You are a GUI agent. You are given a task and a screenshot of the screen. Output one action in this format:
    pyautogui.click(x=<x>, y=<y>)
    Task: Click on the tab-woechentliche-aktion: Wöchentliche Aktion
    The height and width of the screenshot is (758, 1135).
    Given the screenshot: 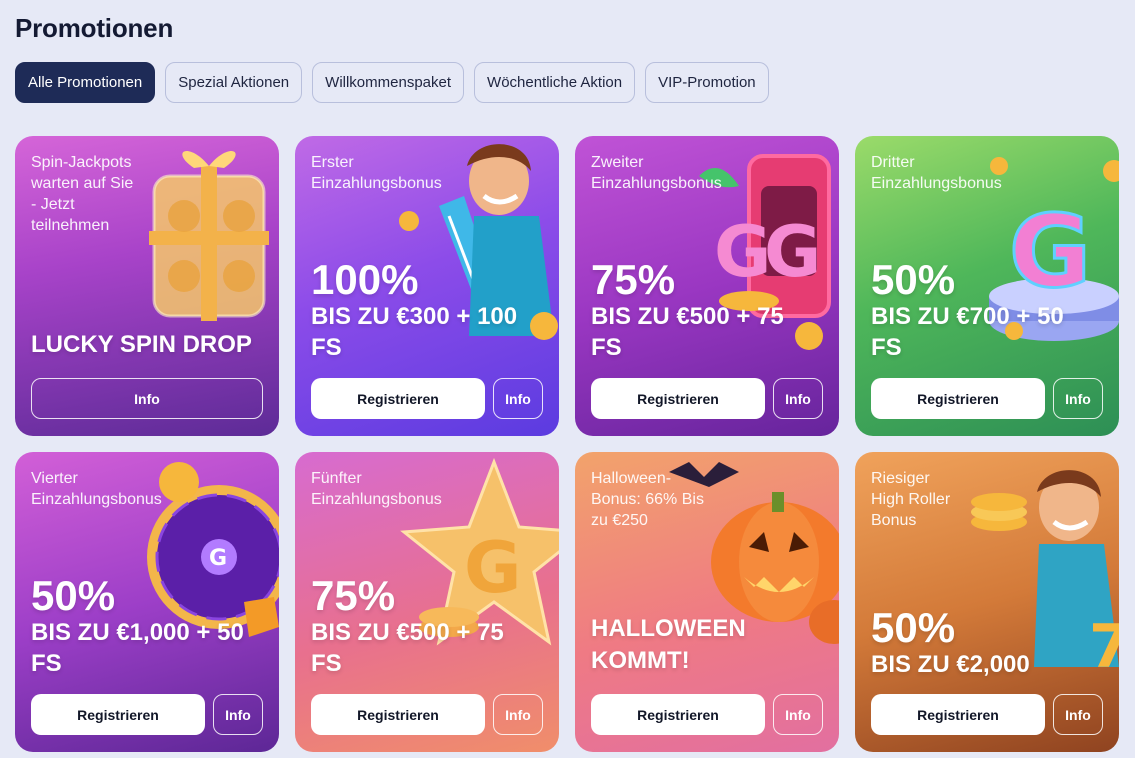 What is the action you would take?
    pyautogui.click(x=555, y=82)
    